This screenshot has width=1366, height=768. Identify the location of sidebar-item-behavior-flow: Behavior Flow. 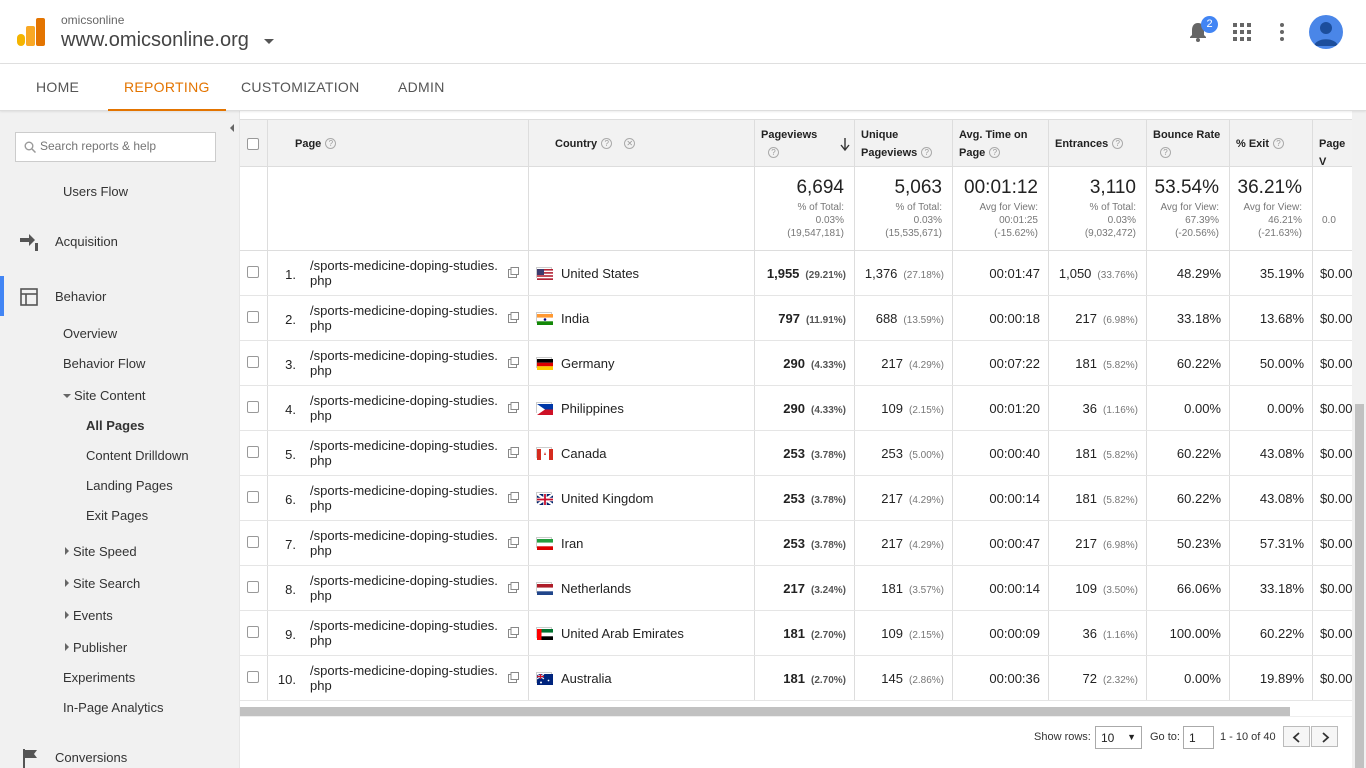
(104, 363).